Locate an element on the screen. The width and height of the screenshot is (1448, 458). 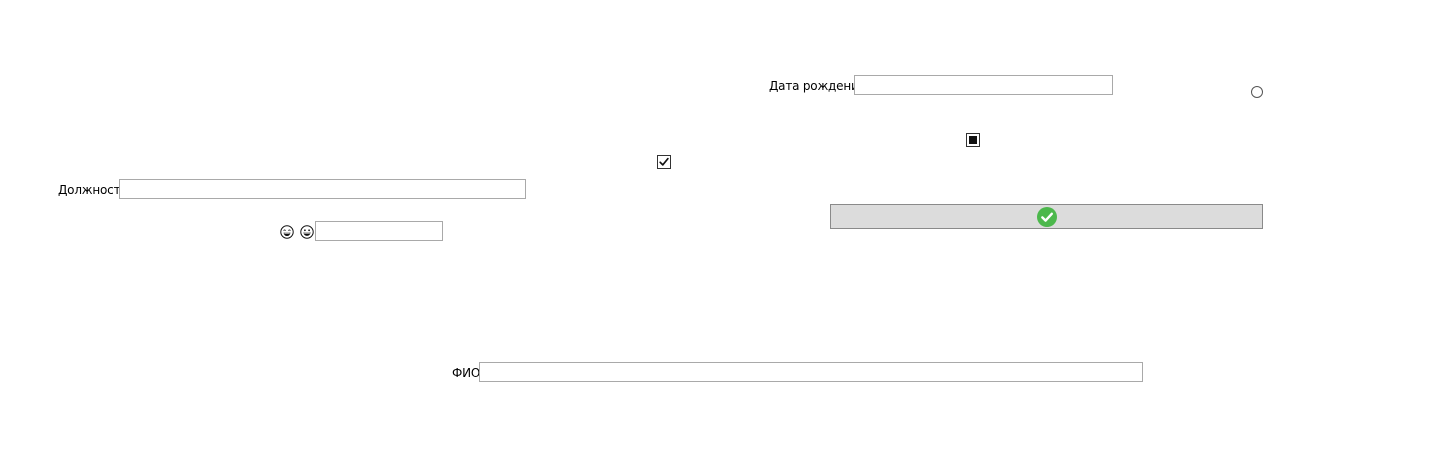
full-name-input is located at coordinates (811, 372).